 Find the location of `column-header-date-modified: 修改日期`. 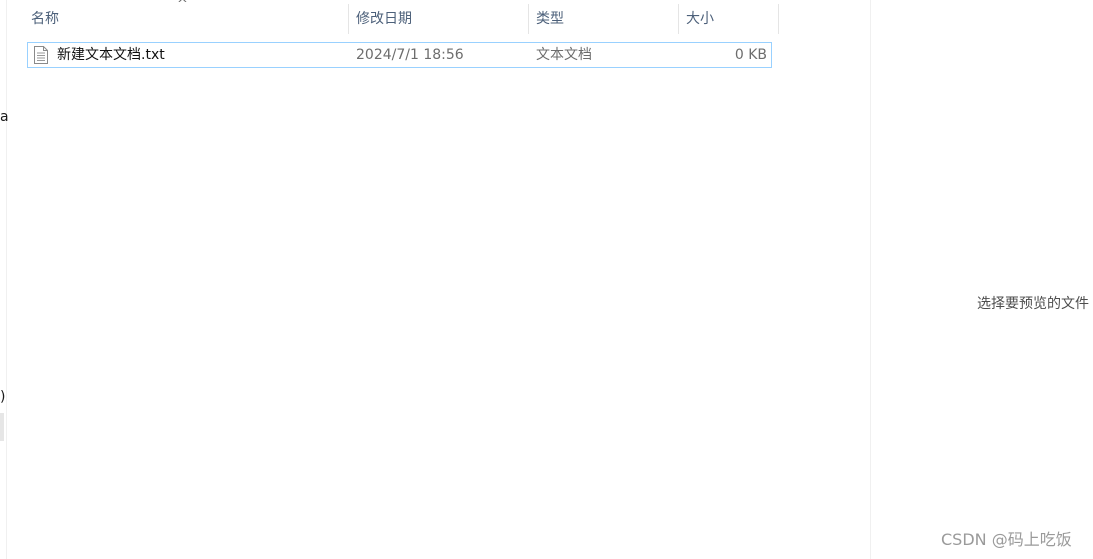

column-header-date-modified: 修改日期 is located at coordinates (438, 19).